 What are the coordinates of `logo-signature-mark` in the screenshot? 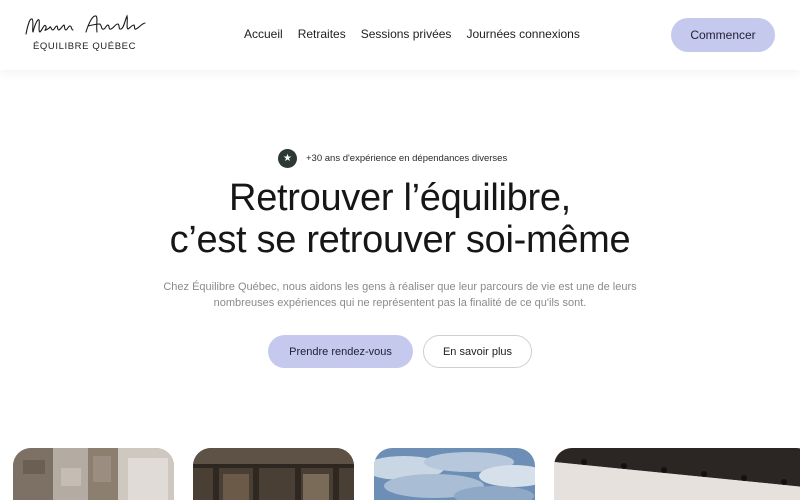 It's located at (85, 24).